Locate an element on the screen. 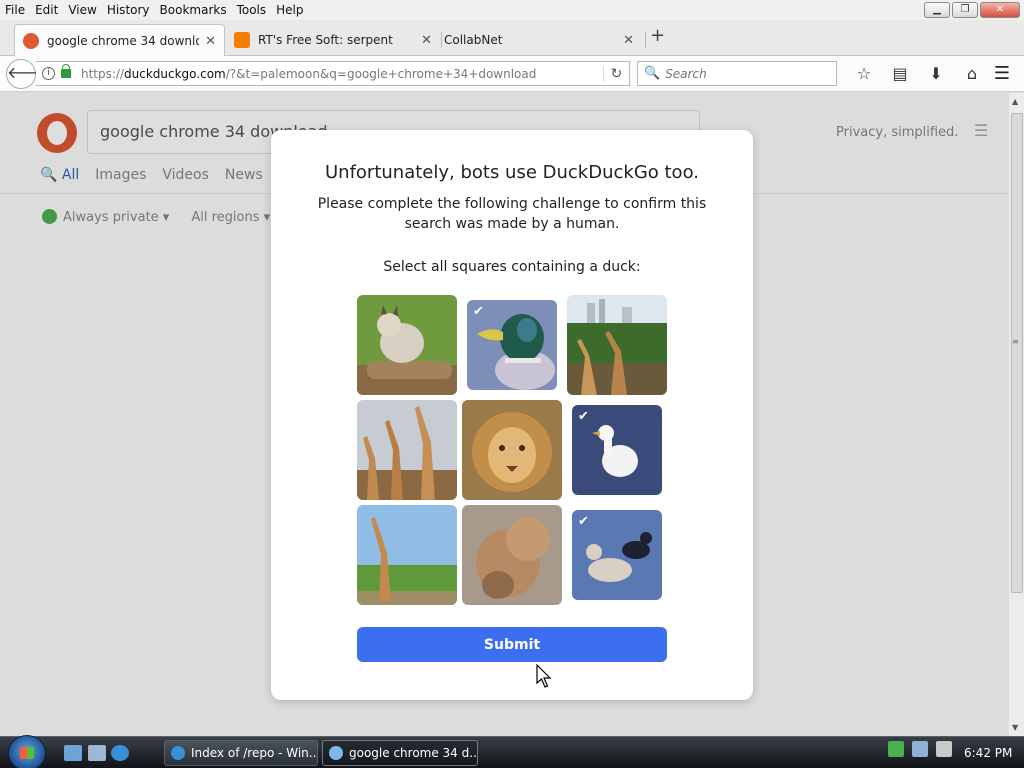 This screenshot has width=1024, height=768. pale-moon-icon is located at coordinates (336, 753).